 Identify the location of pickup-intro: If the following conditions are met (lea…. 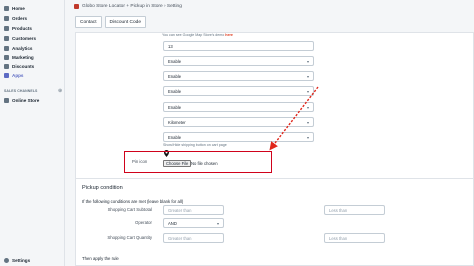
(133, 201).